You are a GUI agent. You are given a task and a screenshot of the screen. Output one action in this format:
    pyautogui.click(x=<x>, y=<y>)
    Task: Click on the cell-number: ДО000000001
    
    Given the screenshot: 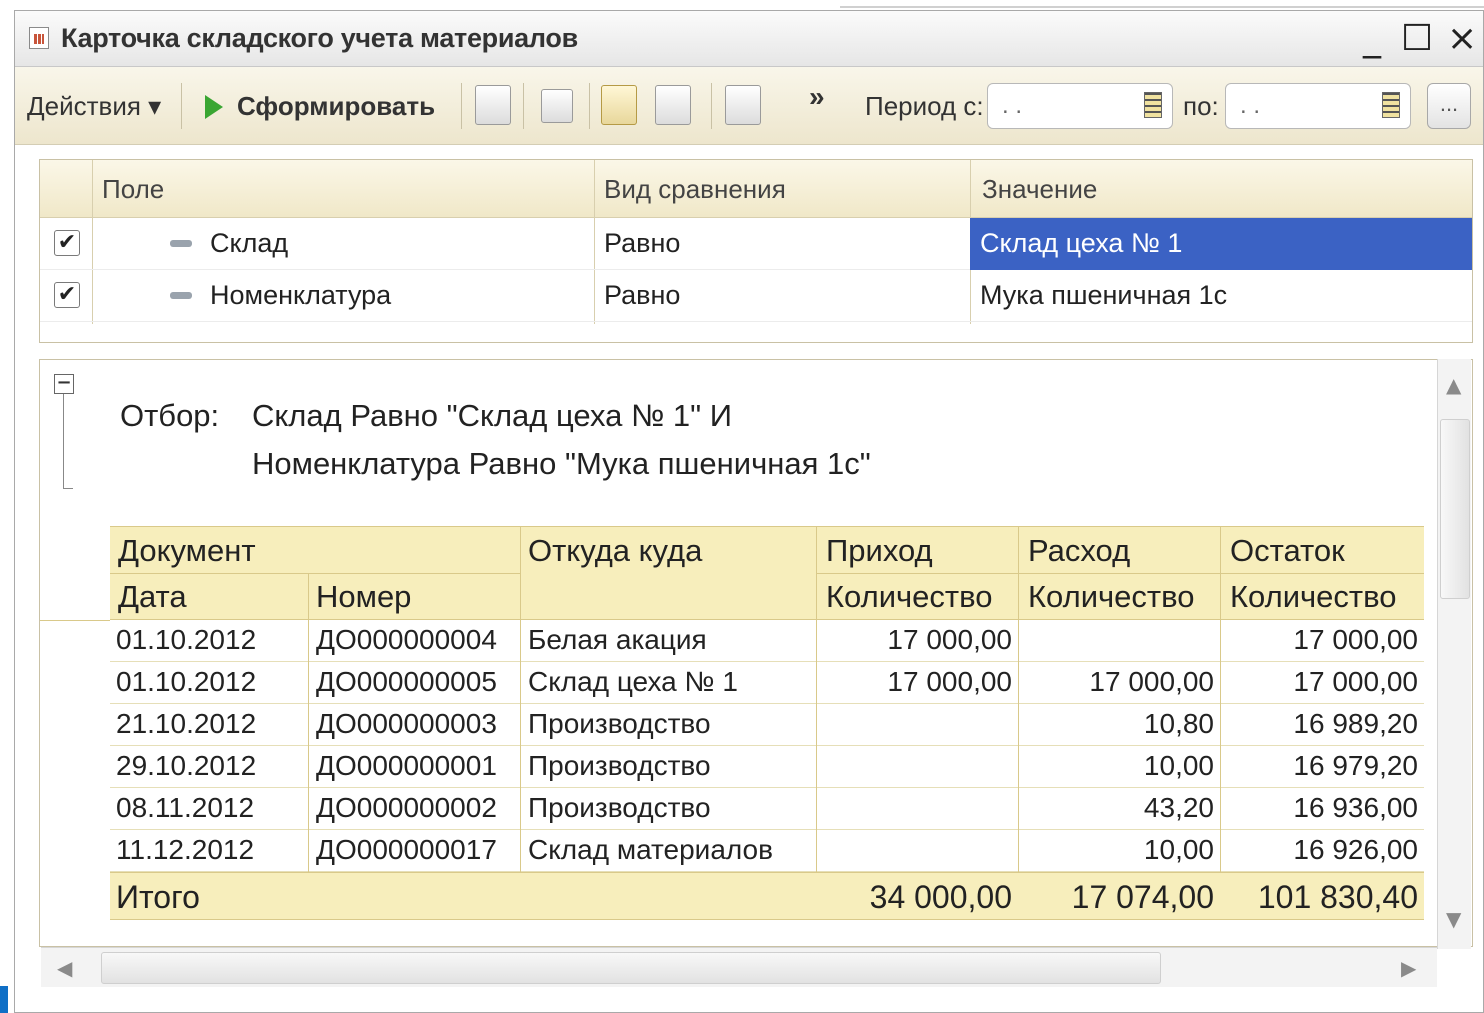 What is the action you would take?
    pyautogui.click(x=406, y=766)
    